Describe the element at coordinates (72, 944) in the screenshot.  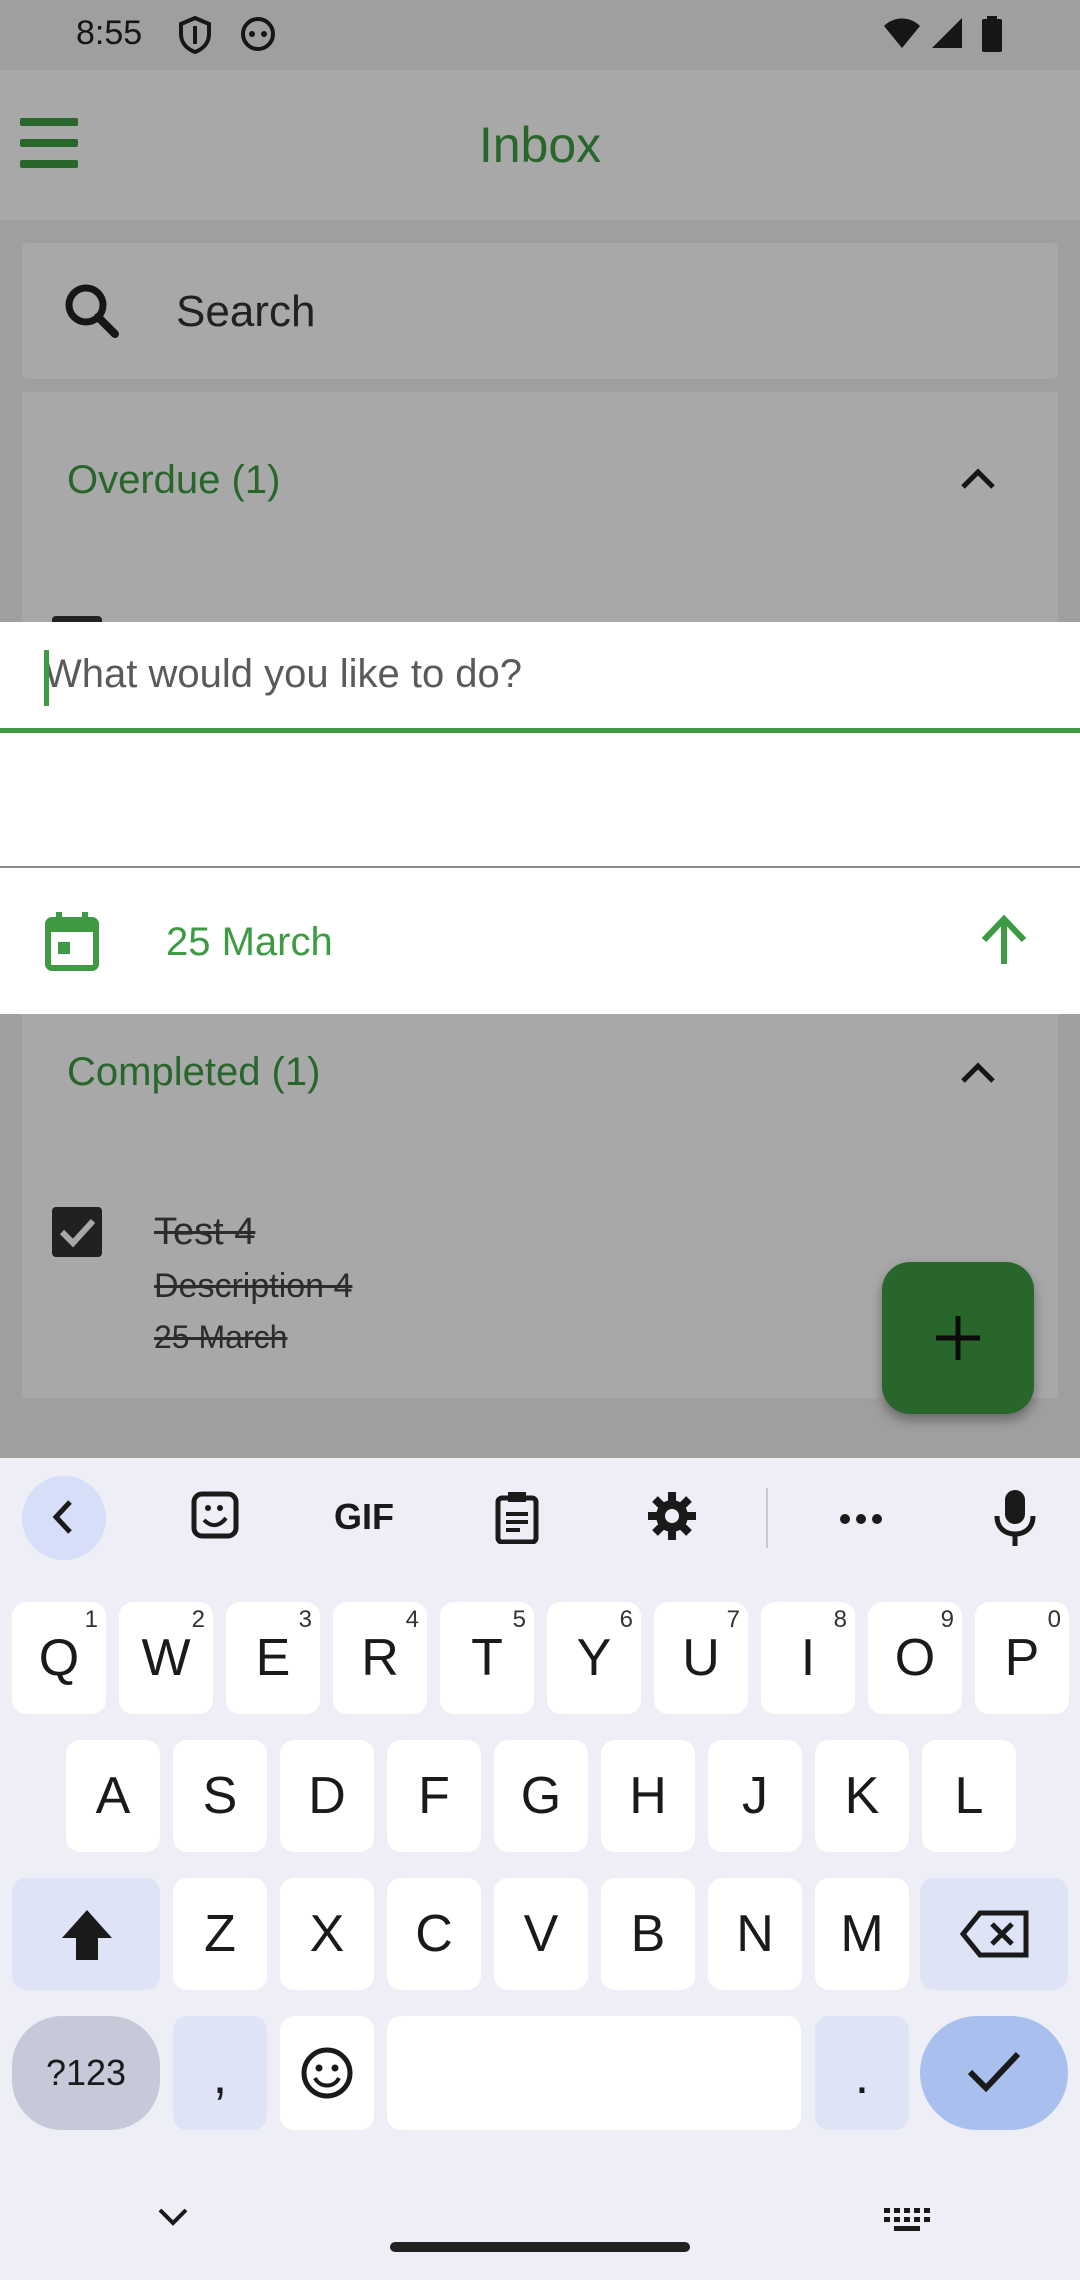
I see `calendar-icon` at that location.